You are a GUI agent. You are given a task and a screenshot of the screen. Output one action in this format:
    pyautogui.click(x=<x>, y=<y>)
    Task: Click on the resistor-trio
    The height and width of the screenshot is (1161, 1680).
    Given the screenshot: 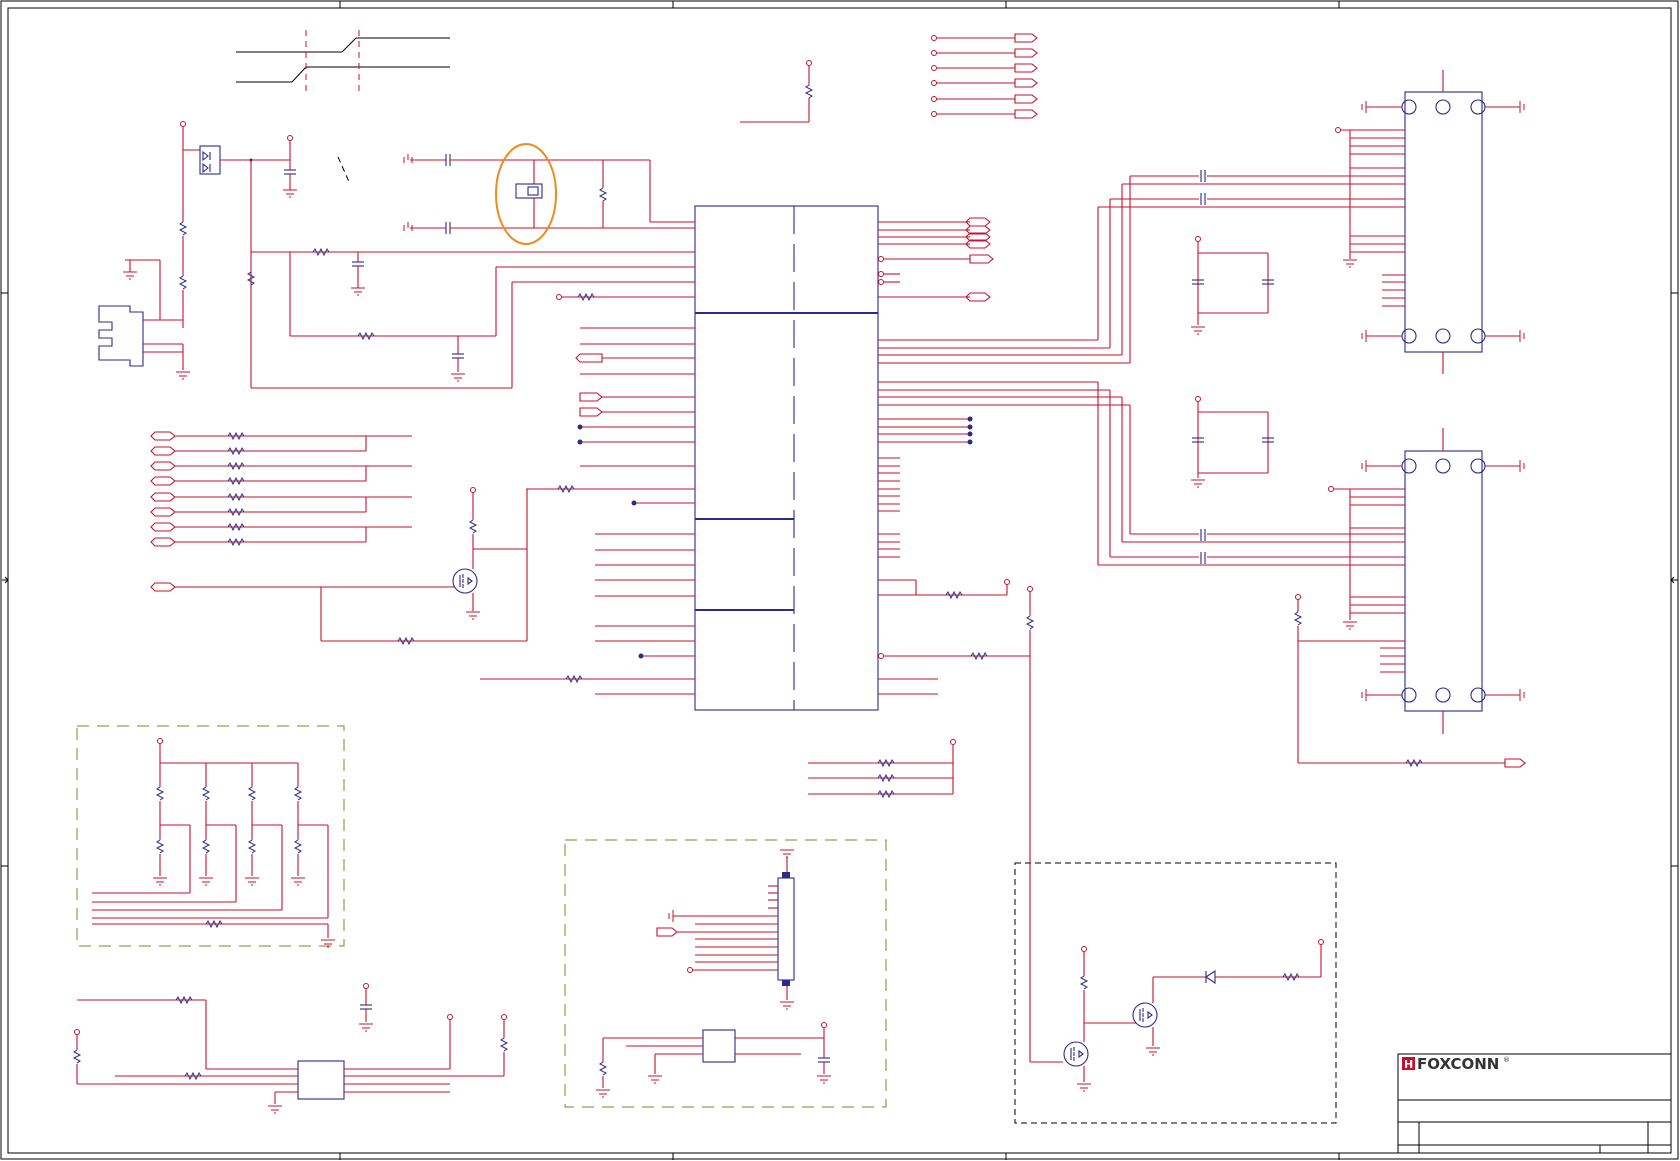 What is the action you would take?
    pyautogui.click(x=882, y=769)
    